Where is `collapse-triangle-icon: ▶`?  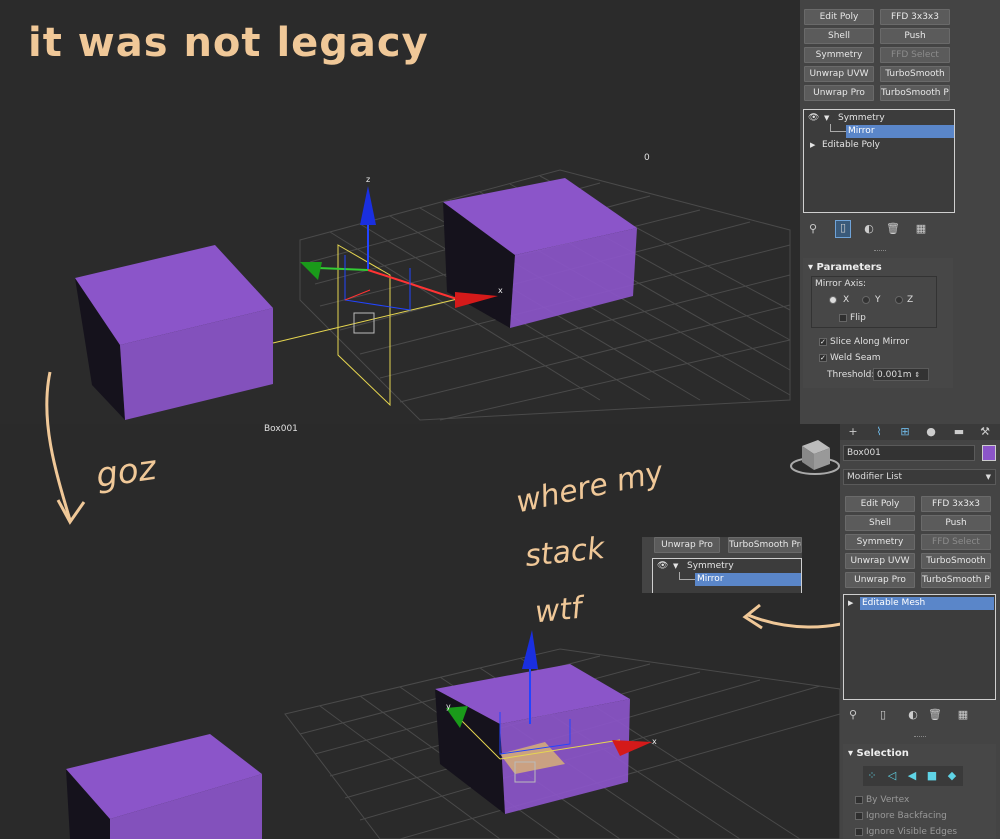
collapse-triangle-icon: ▶ is located at coordinates (850, 603).